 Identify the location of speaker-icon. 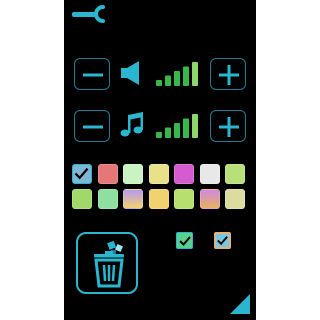
(132, 73).